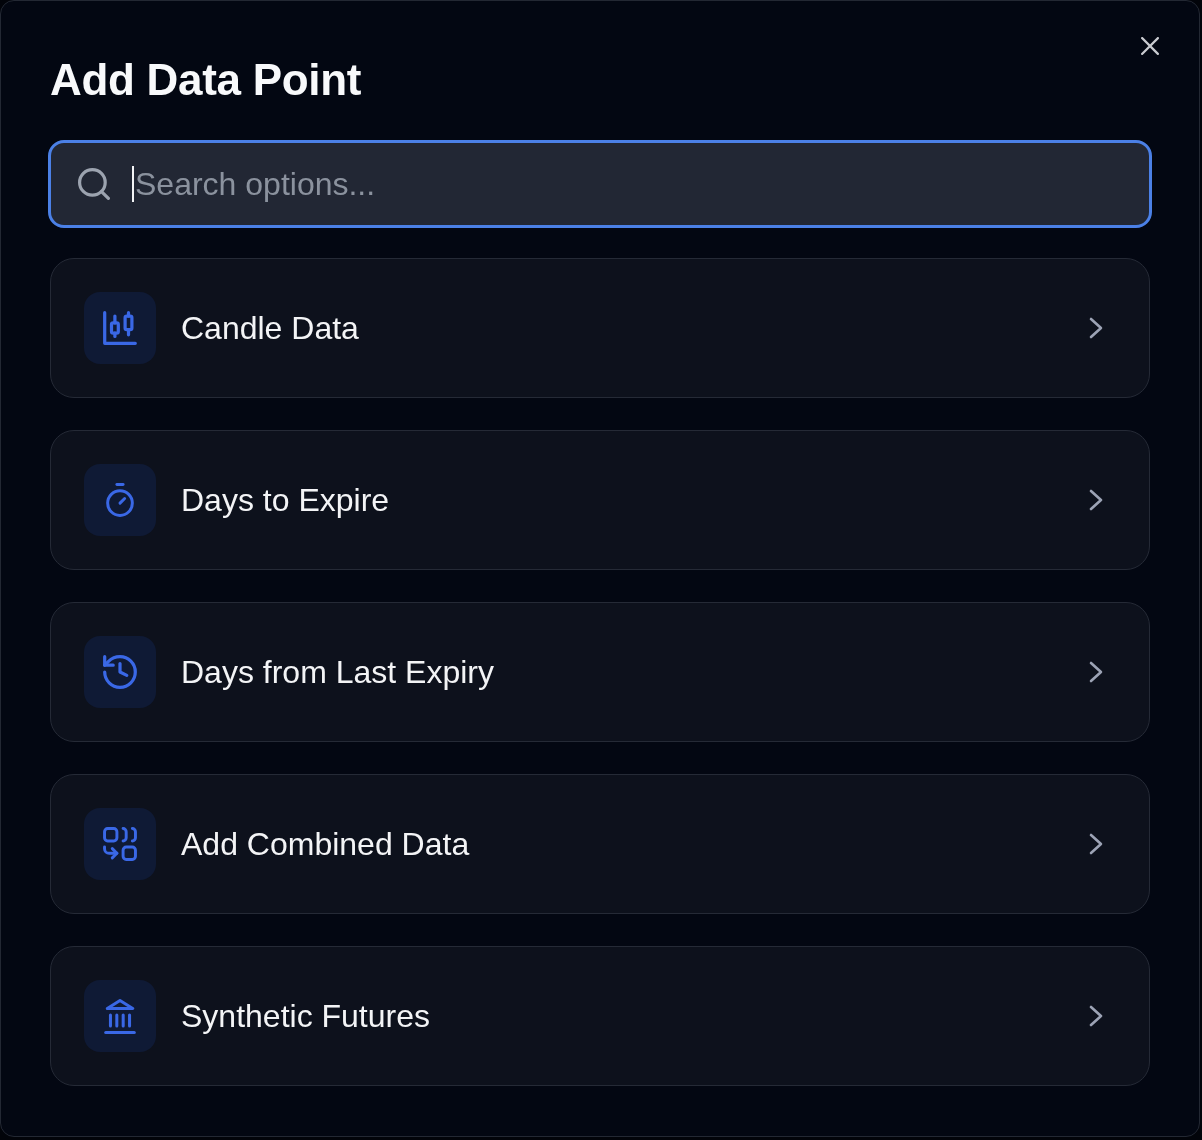  Describe the element at coordinates (1150, 46) in the screenshot. I see `close-icon` at that location.